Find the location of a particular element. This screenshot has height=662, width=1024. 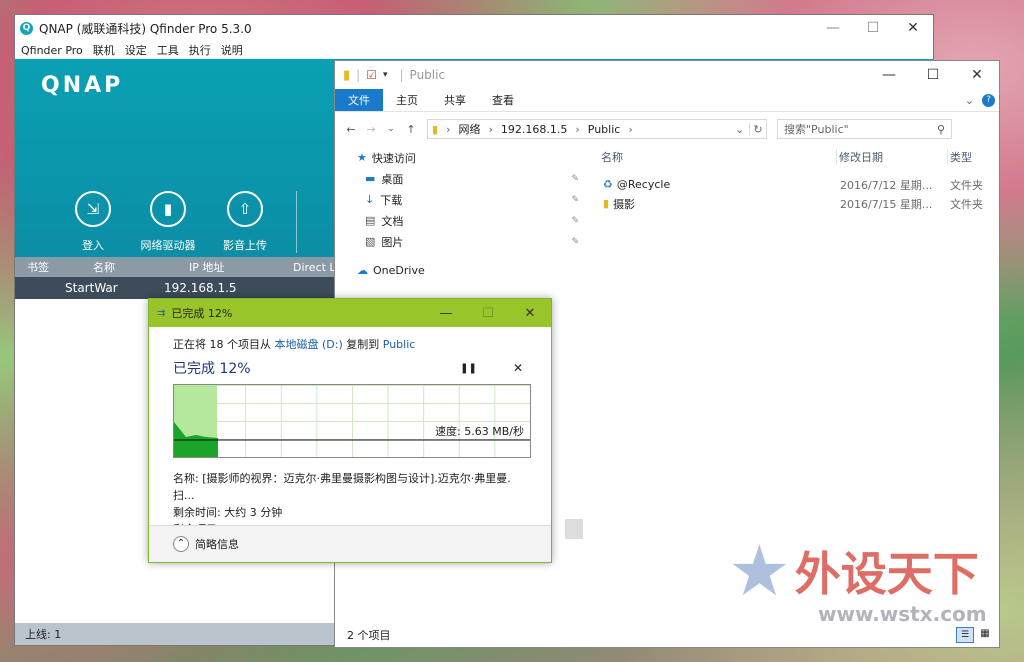

menu-connect: 联机 is located at coordinates (104, 50).